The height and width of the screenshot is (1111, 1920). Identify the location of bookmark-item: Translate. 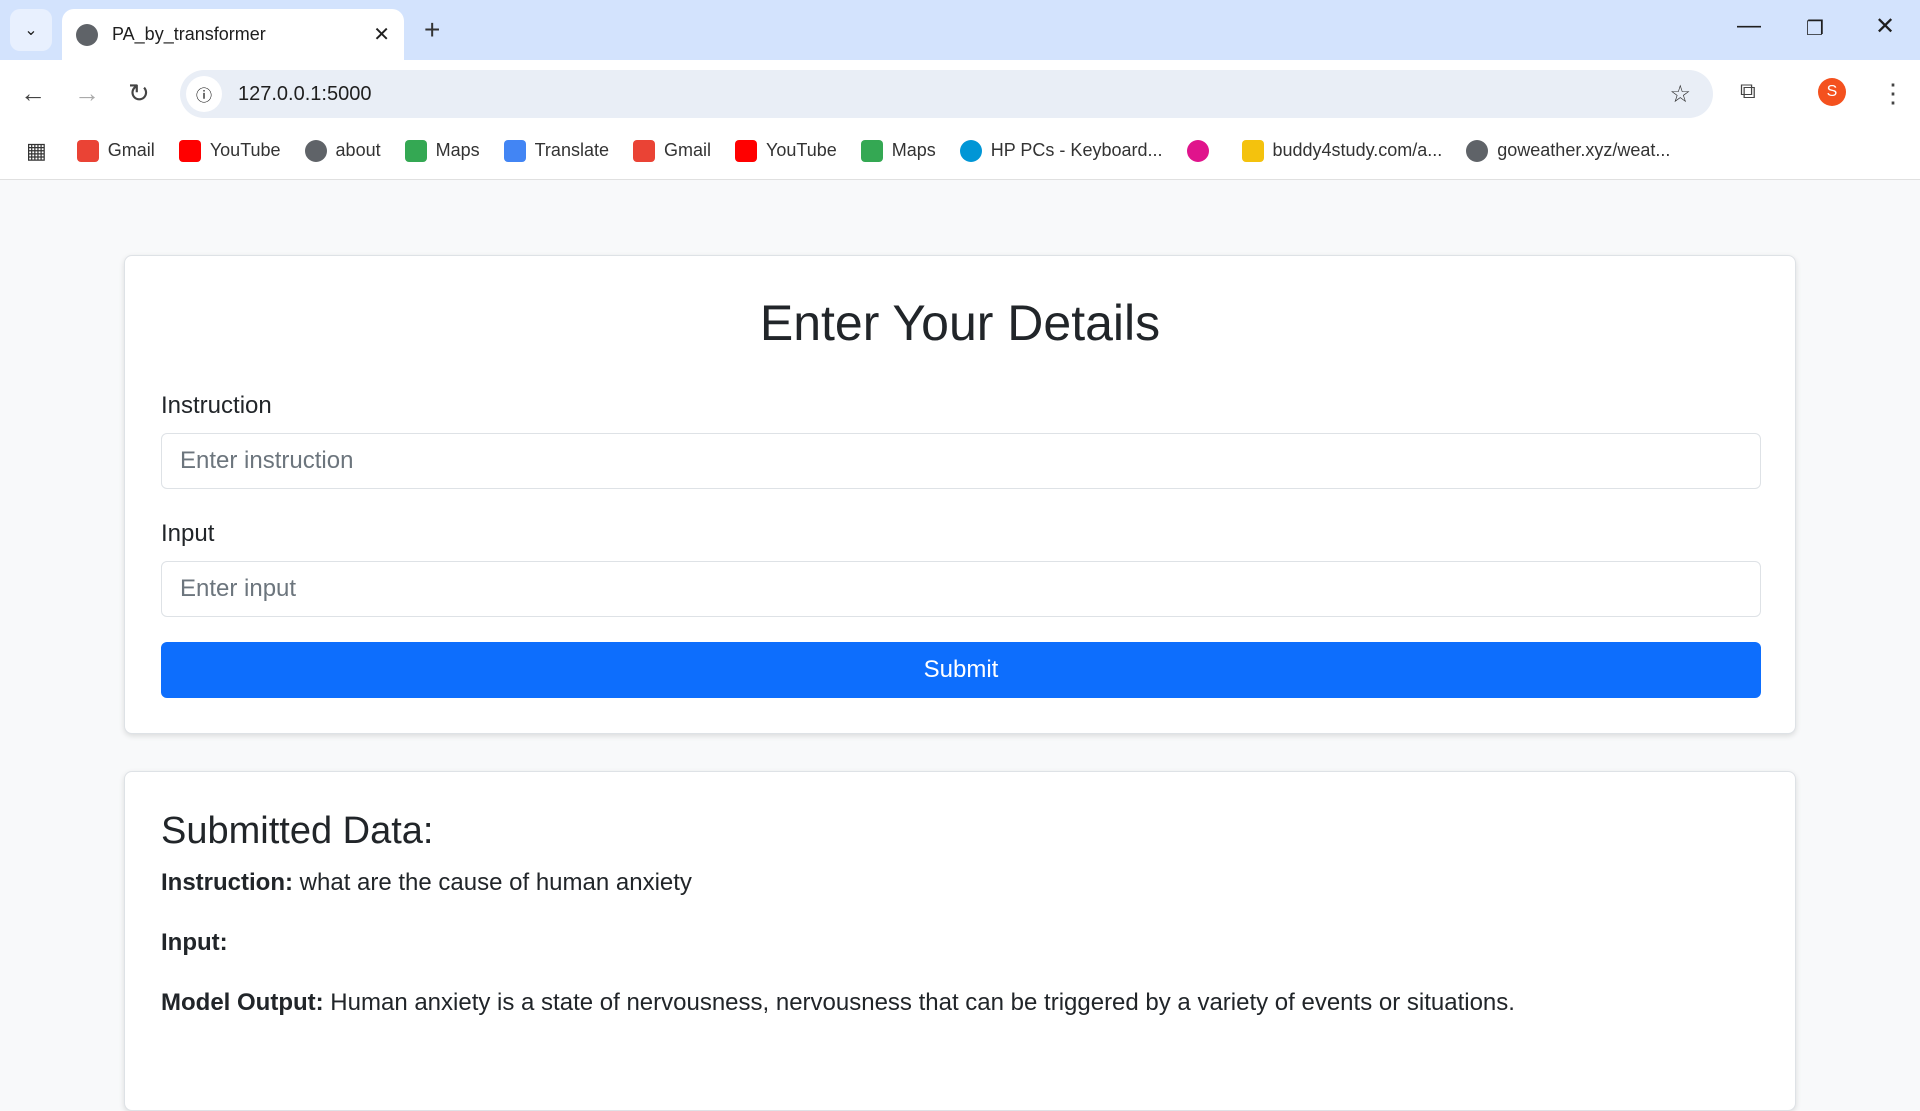
(556, 150).